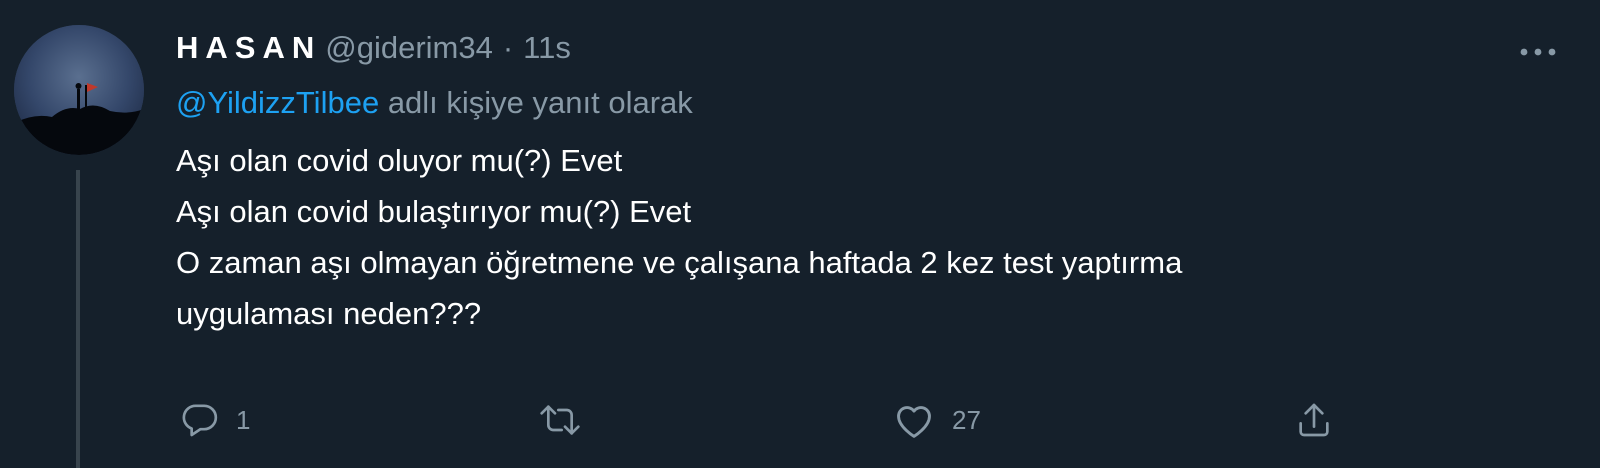 This screenshot has height=468, width=1600. I want to click on tweet-text-line: Aşı olan covid oluyor mu(?) Evet, so click(399, 160).